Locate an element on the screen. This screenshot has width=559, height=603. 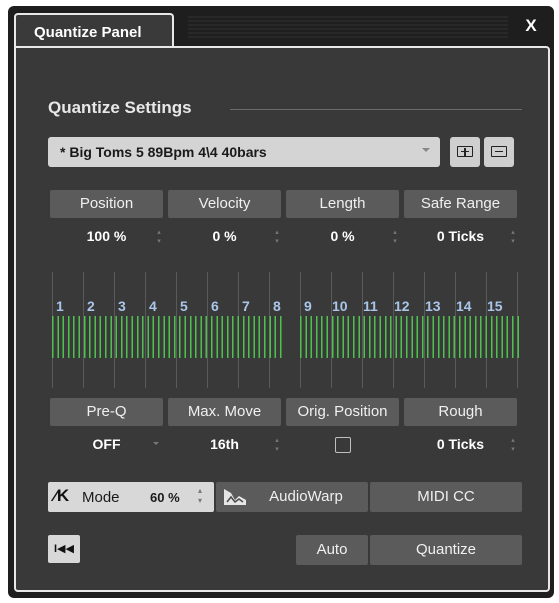
position-value-text: 100 % is located at coordinates (106, 236).